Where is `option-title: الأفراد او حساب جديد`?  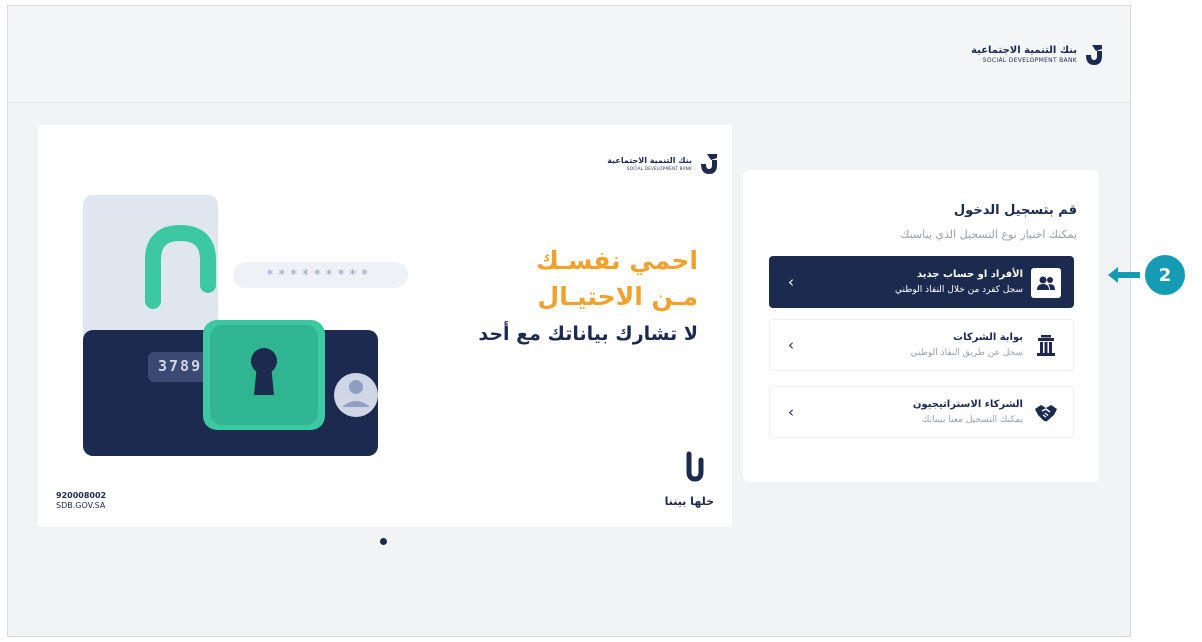 option-title: الأفراد او حساب جديد is located at coordinates (970, 274).